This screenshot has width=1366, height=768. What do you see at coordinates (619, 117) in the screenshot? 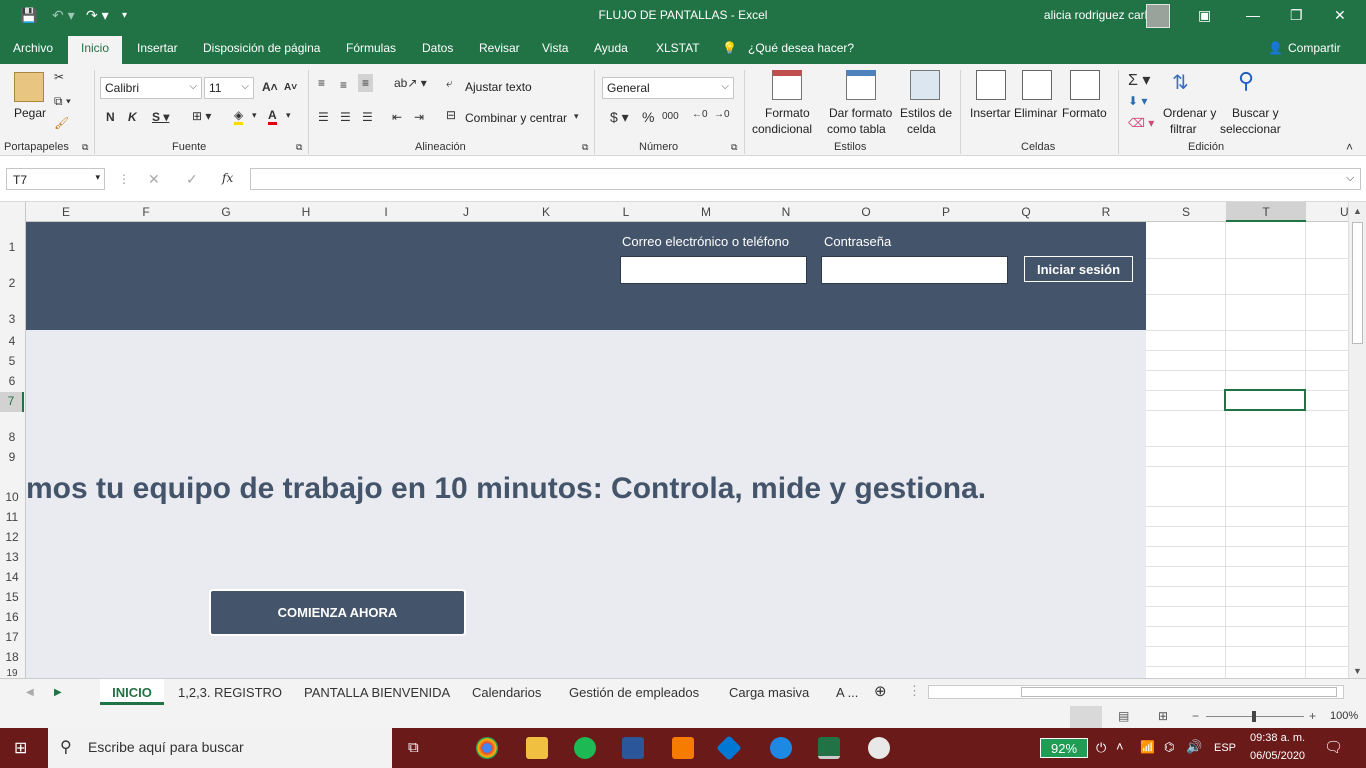
I see `currency-icon: $ ▾` at bounding box center [619, 117].